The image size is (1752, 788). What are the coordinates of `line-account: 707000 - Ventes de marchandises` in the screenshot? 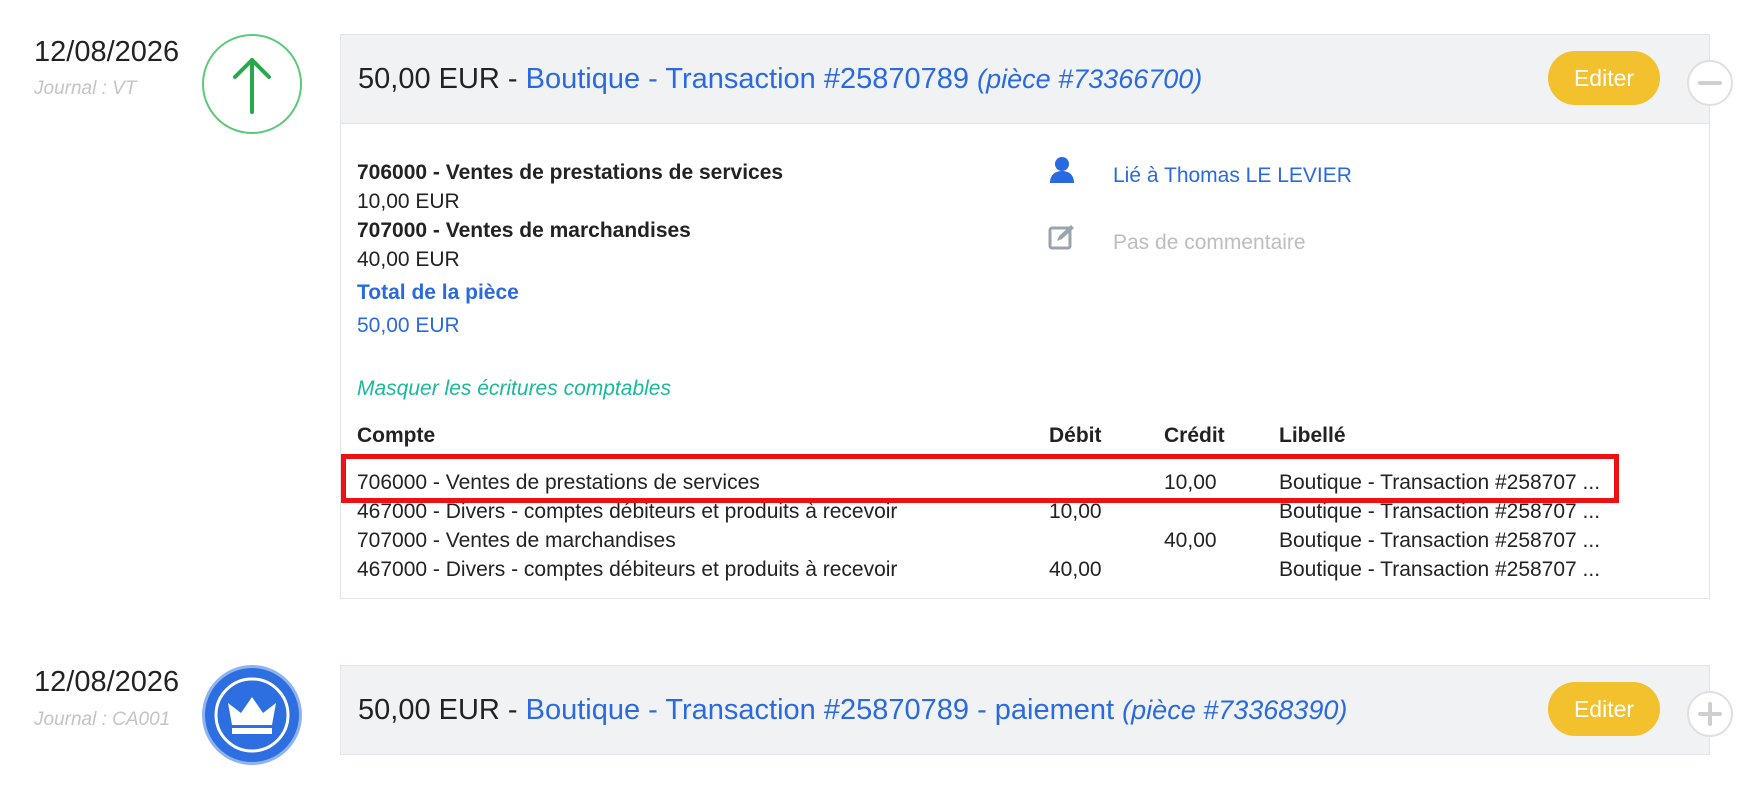 It's located at (524, 230).